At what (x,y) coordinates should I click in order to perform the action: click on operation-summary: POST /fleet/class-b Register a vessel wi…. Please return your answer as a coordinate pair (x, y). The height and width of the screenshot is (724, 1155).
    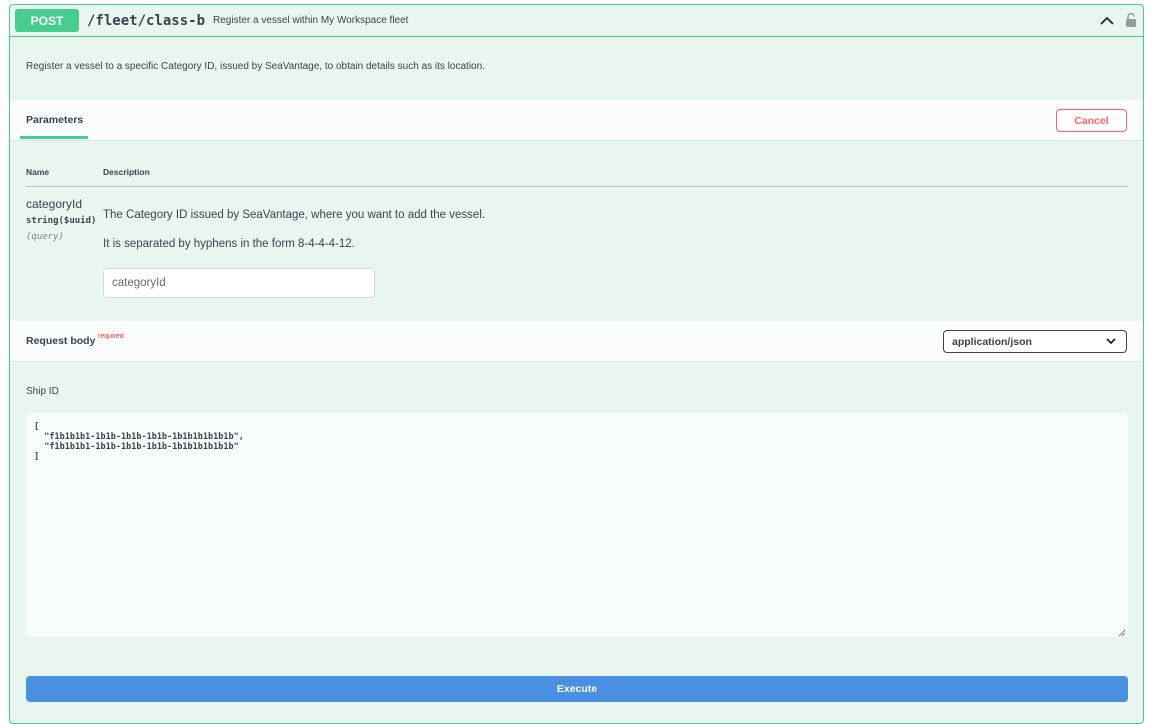
    Looking at the image, I should click on (576, 21).